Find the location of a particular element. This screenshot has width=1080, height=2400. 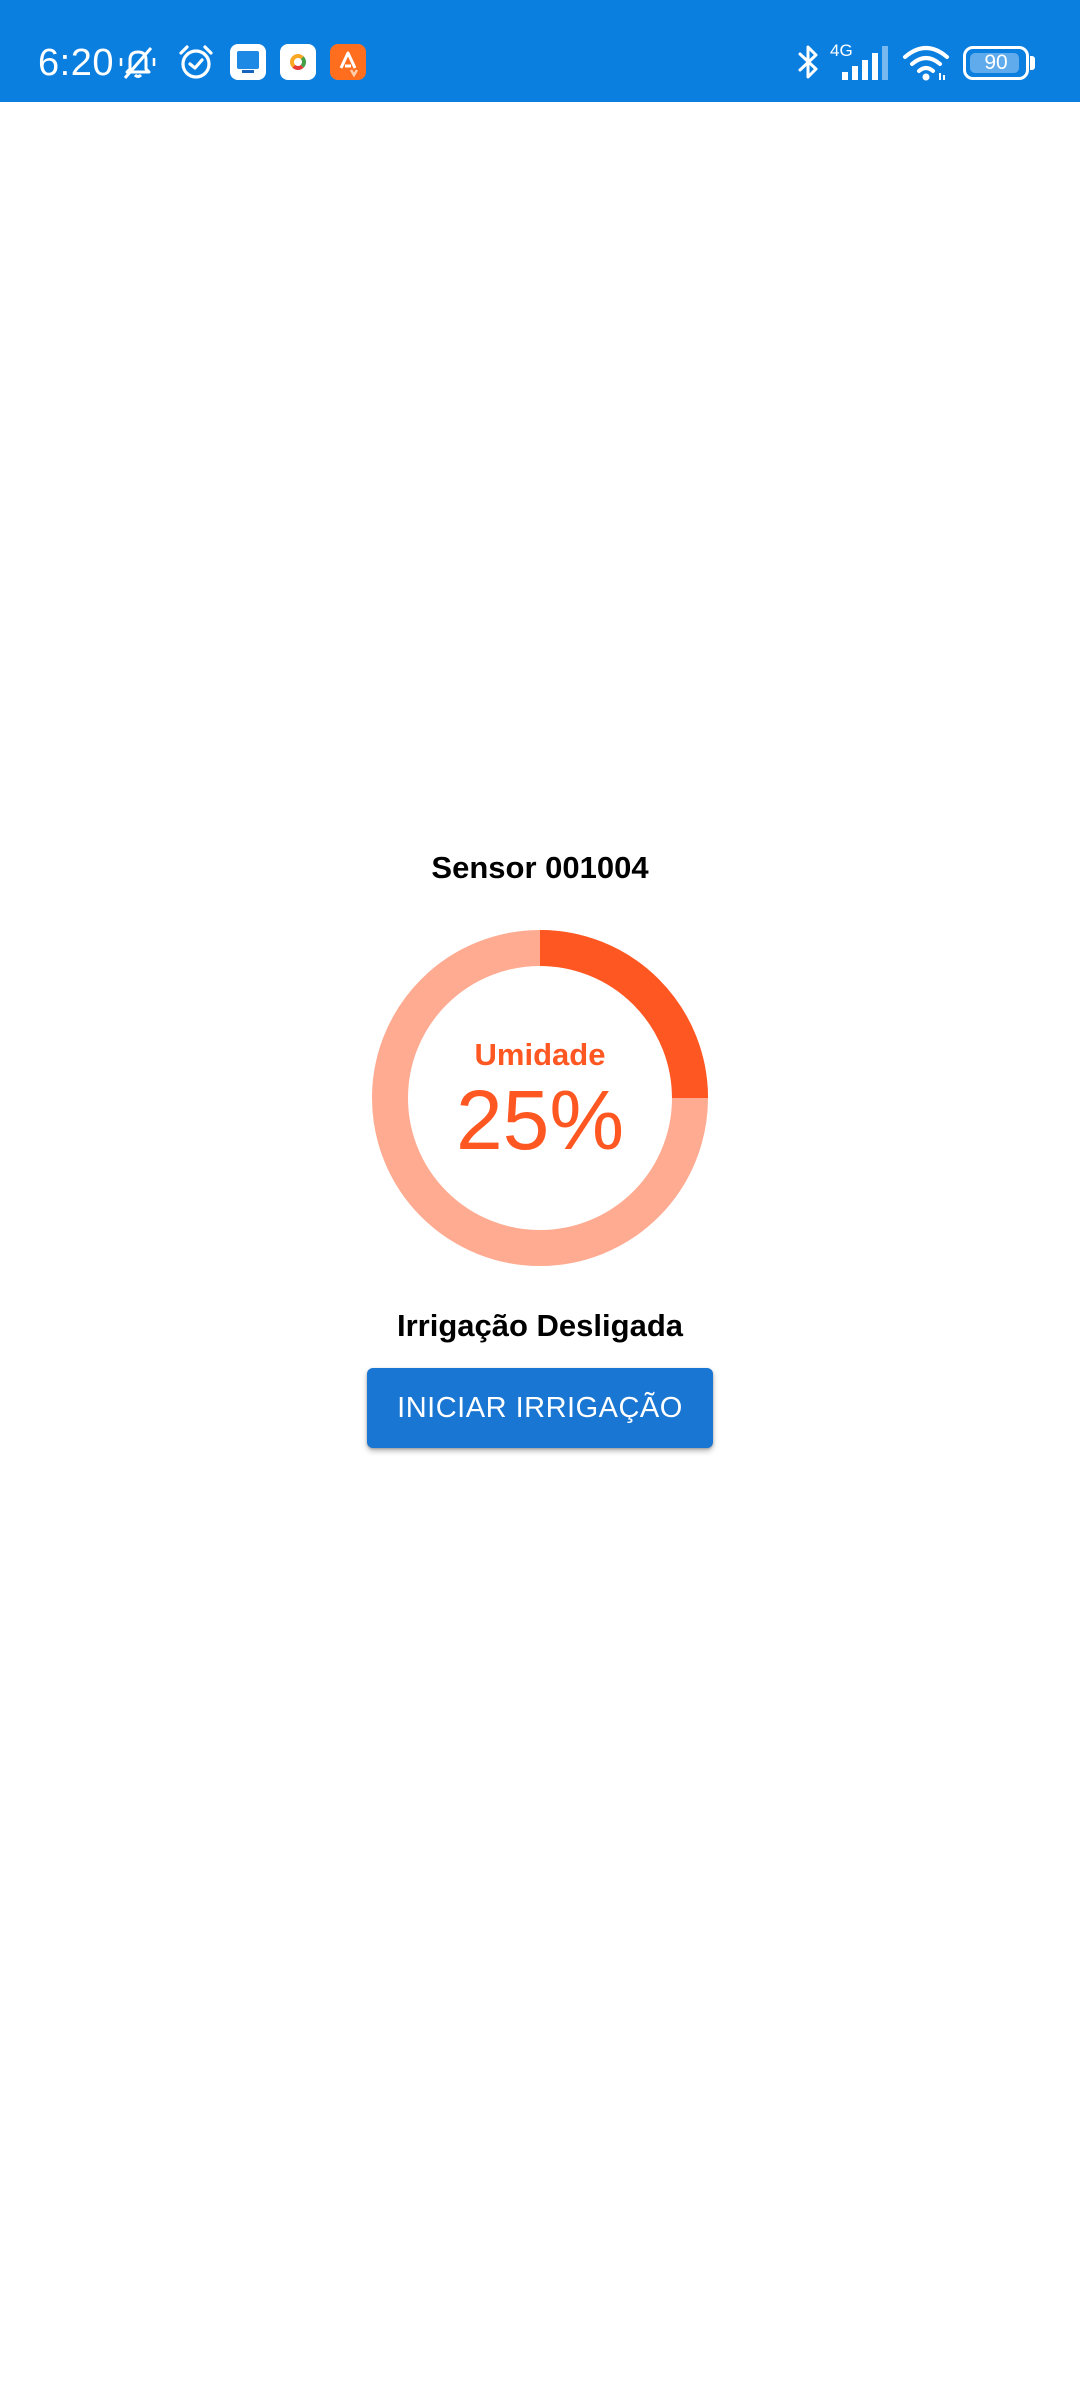

humidity-label: Umidade is located at coordinates (540, 1054).